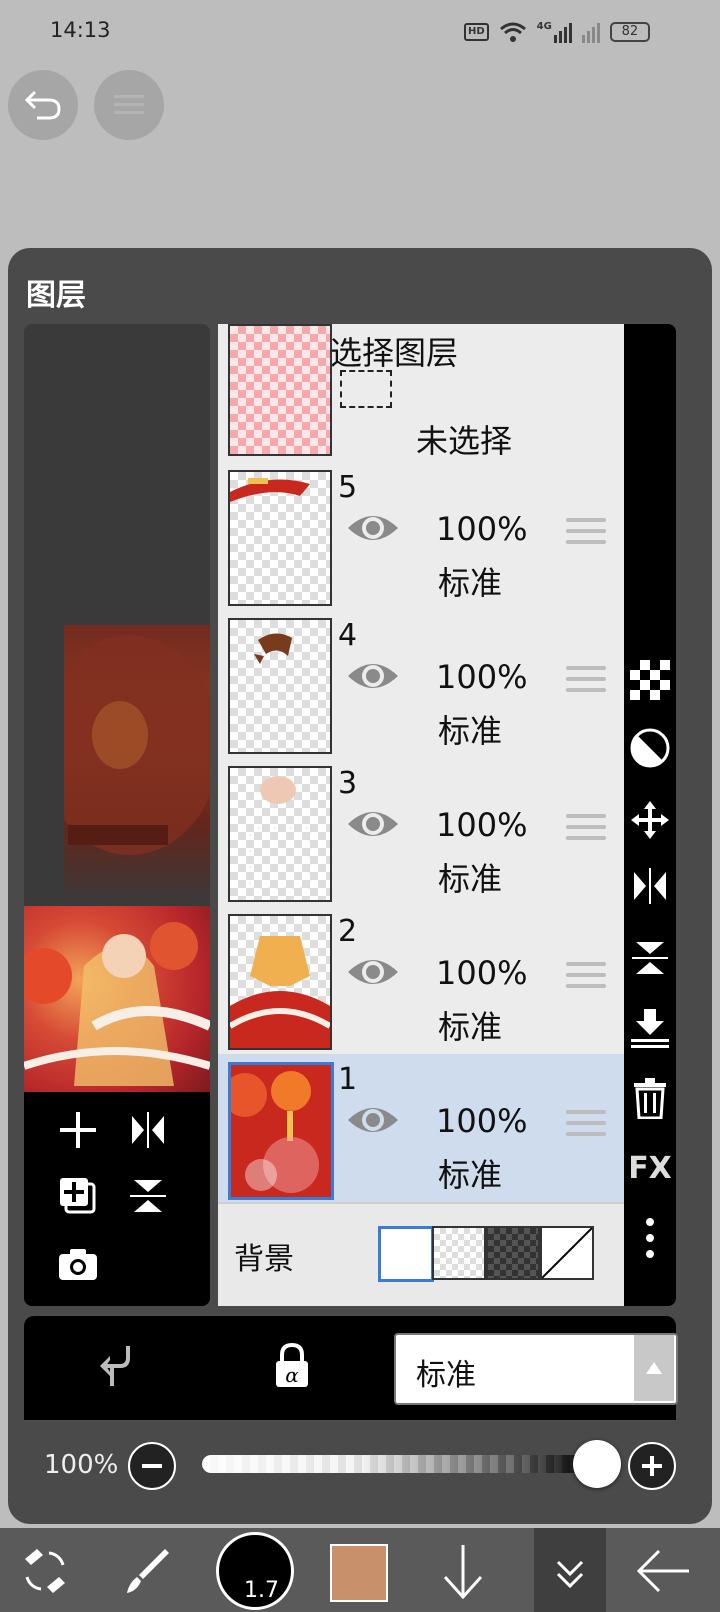 The height and width of the screenshot is (1612, 720). I want to click on selection-status: 未选择, so click(464, 441).